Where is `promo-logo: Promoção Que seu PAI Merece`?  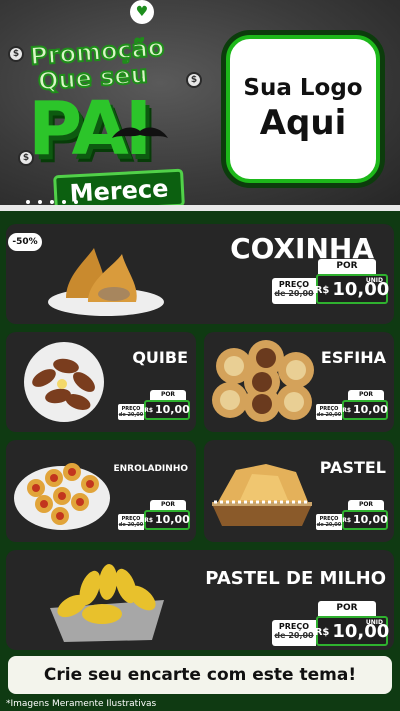
promo-logo: Promoção Que seu PAI Merece is located at coordinates (107, 113).